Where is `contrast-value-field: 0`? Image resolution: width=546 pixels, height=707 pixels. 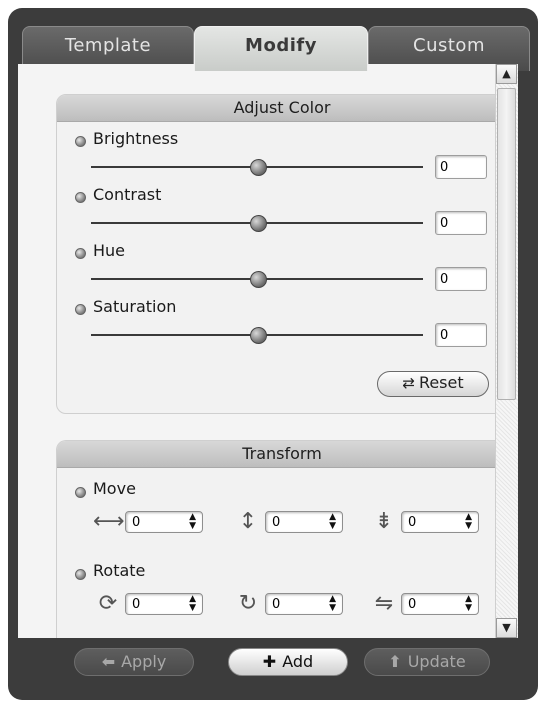
contrast-value-field: 0 is located at coordinates (461, 223).